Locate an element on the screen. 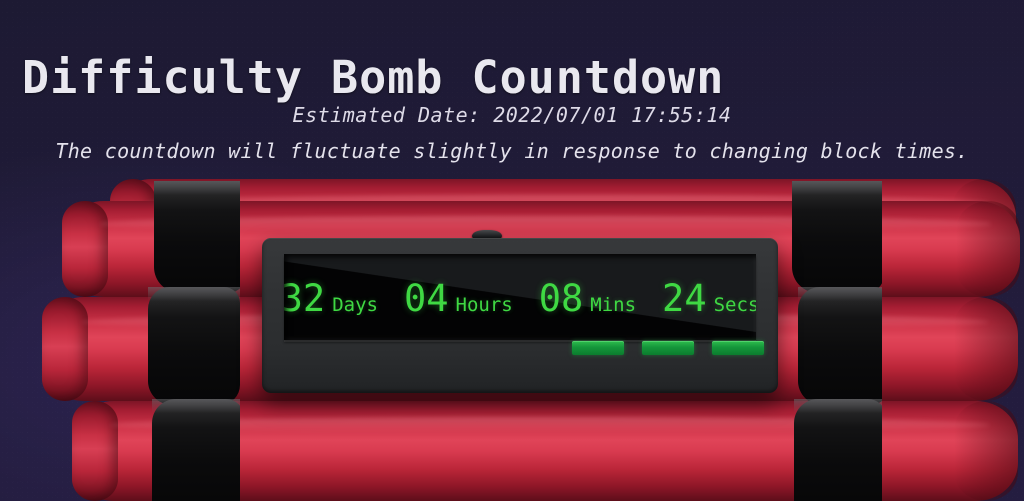 The height and width of the screenshot is (501, 1024). countdown-timer: 32 Days 04 Hours 08 Mins 24 Secs is located at coordinates (520, 297).